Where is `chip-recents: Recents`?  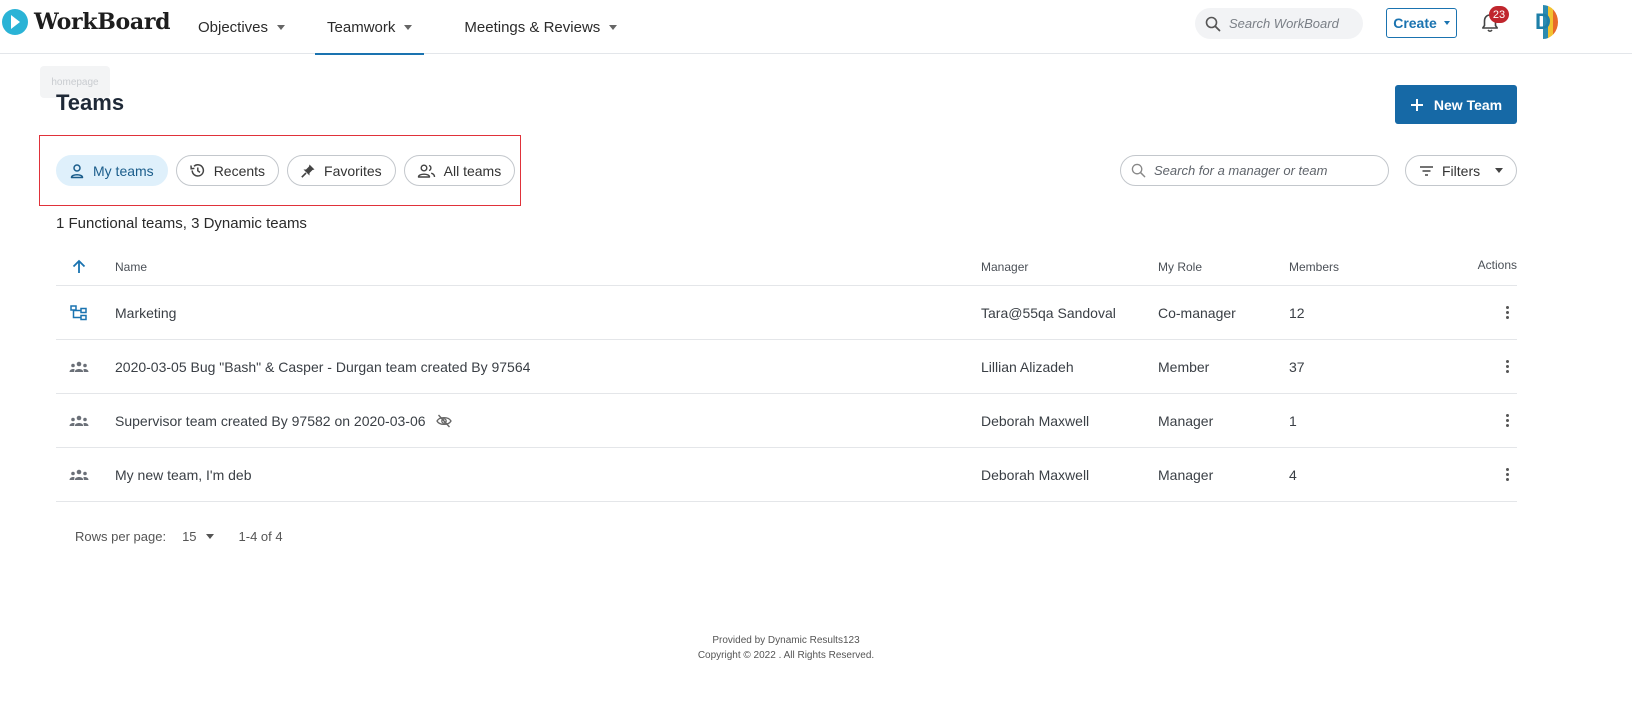 chip-recents: Recents is located at coordinates (227, 170).